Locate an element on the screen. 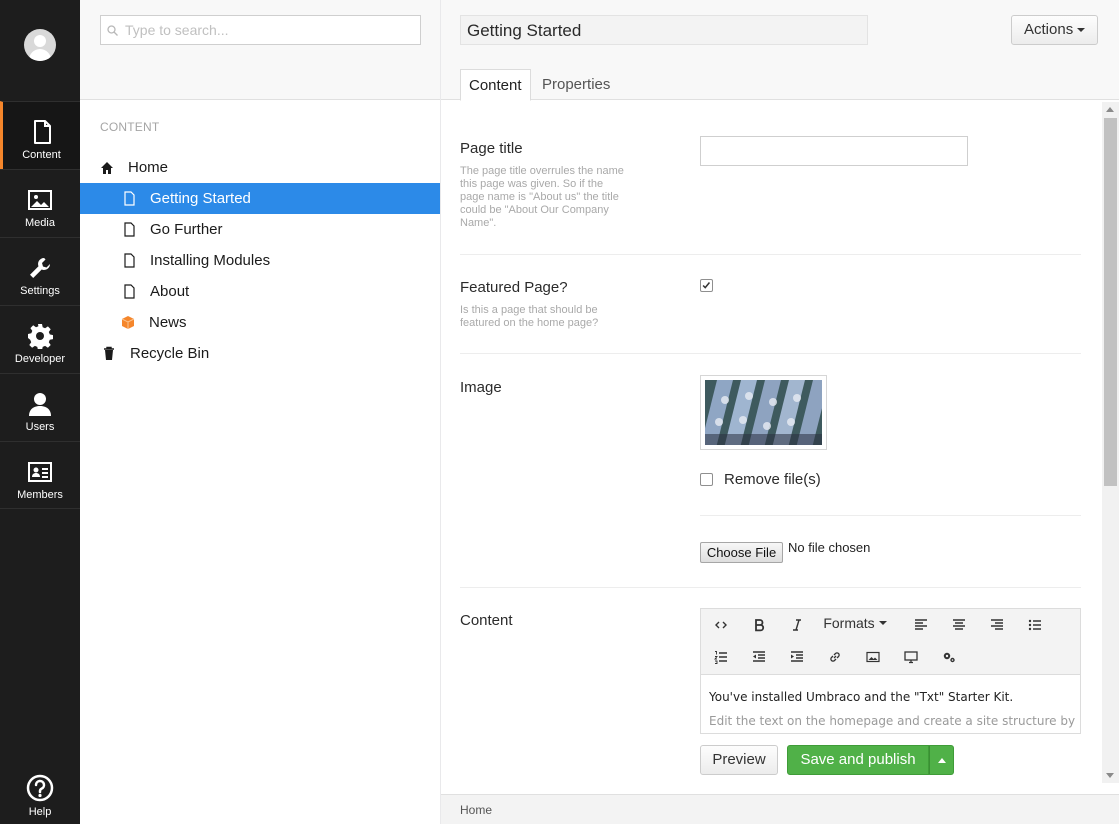 Image resolution: width=1119 pixels, height=824 pixels. page-title-input is located at coordinates (834, 151).